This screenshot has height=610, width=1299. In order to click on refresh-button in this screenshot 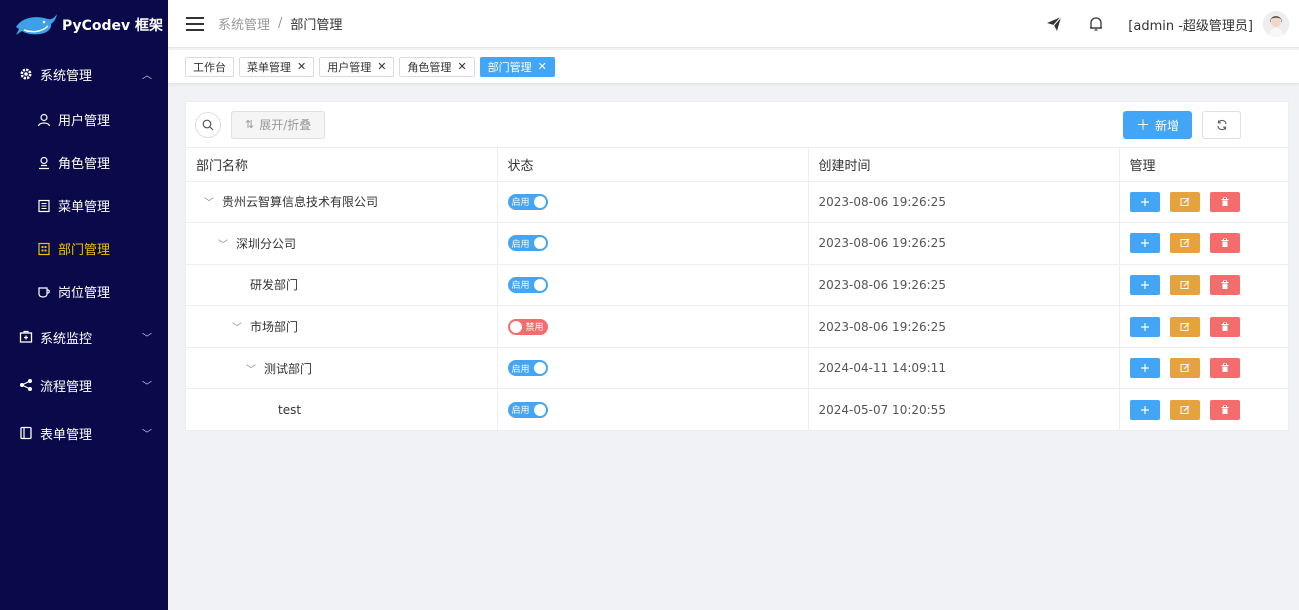, I will do `click(1221, 125)`.